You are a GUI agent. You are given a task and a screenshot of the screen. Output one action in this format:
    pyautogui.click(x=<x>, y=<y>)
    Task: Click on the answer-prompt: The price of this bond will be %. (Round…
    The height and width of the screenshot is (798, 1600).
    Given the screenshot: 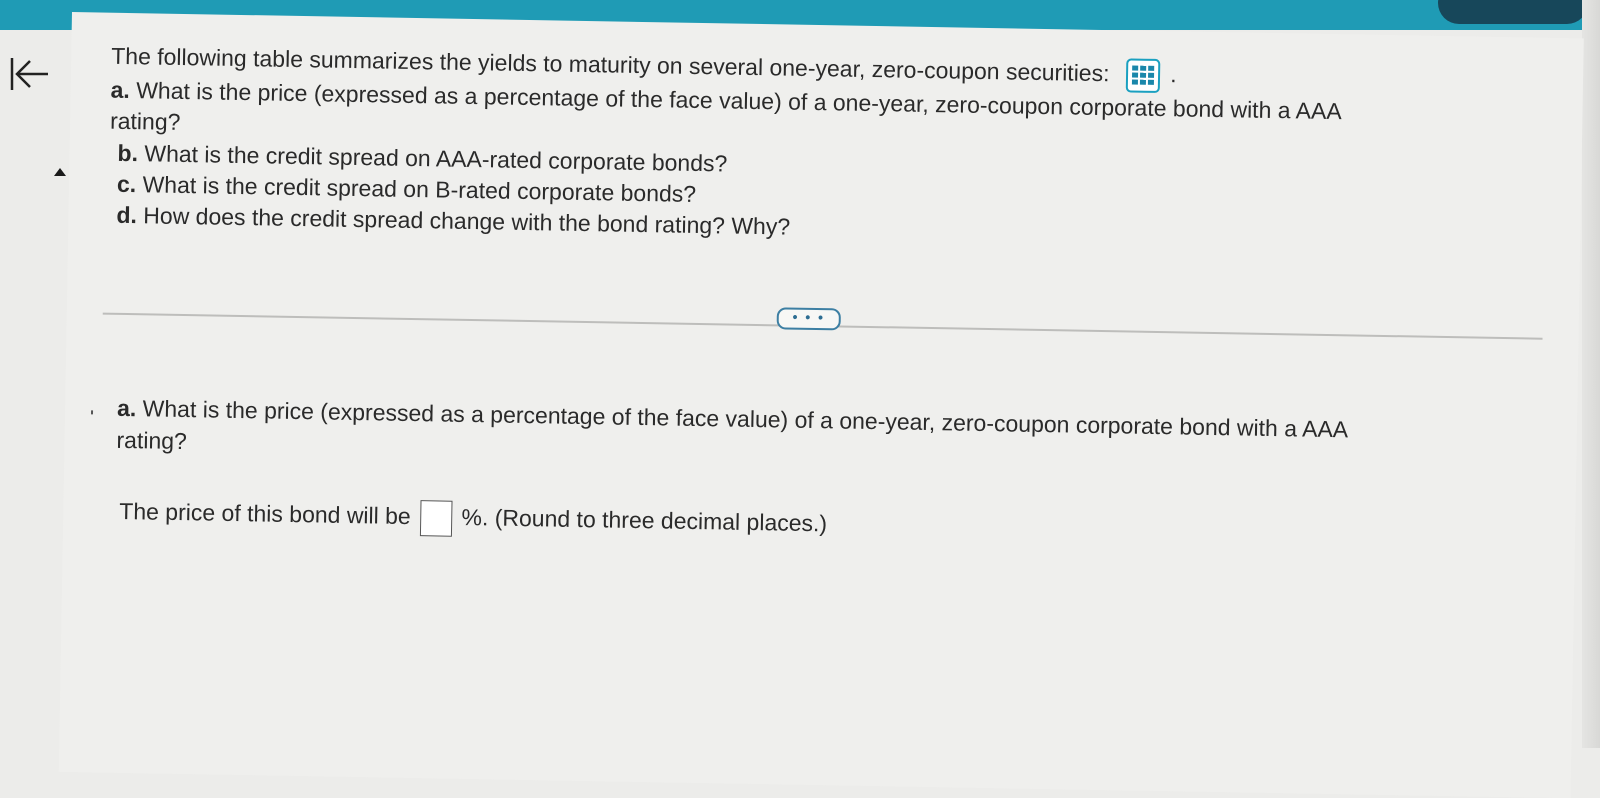 What is the action you would take?
    pyautogui.click(x=473, y=519)
    